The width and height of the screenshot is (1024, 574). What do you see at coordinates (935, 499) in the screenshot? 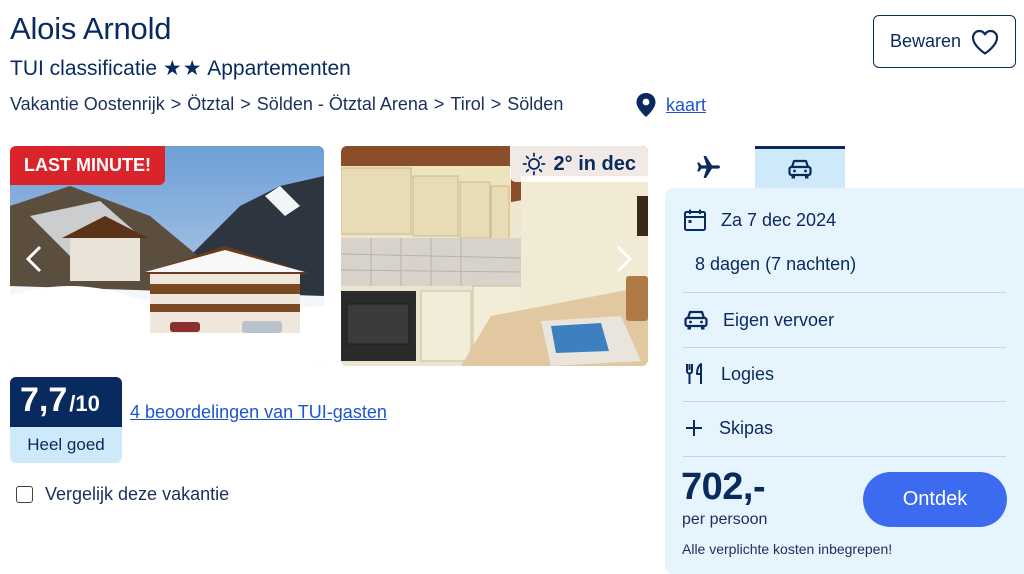
I see `discover-button: Ontdek` at bounding box center [935, 499].